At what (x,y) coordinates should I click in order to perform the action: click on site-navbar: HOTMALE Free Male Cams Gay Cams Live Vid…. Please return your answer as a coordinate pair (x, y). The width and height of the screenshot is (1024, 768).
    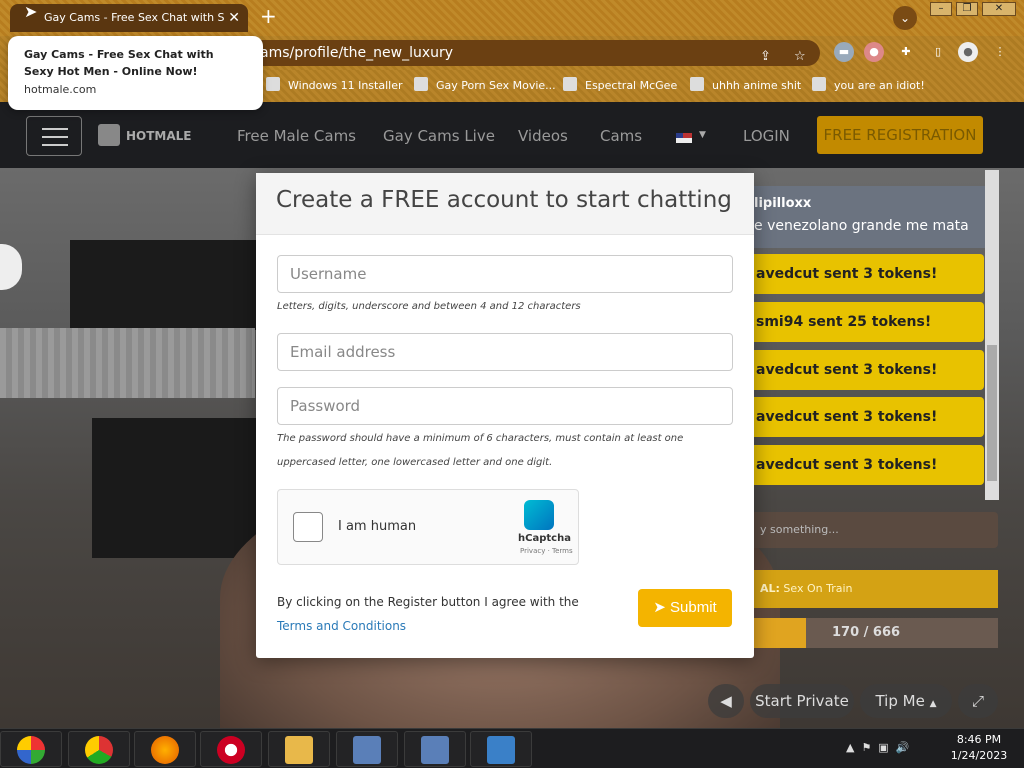
    Looking at the image, I should click on (512, 135).